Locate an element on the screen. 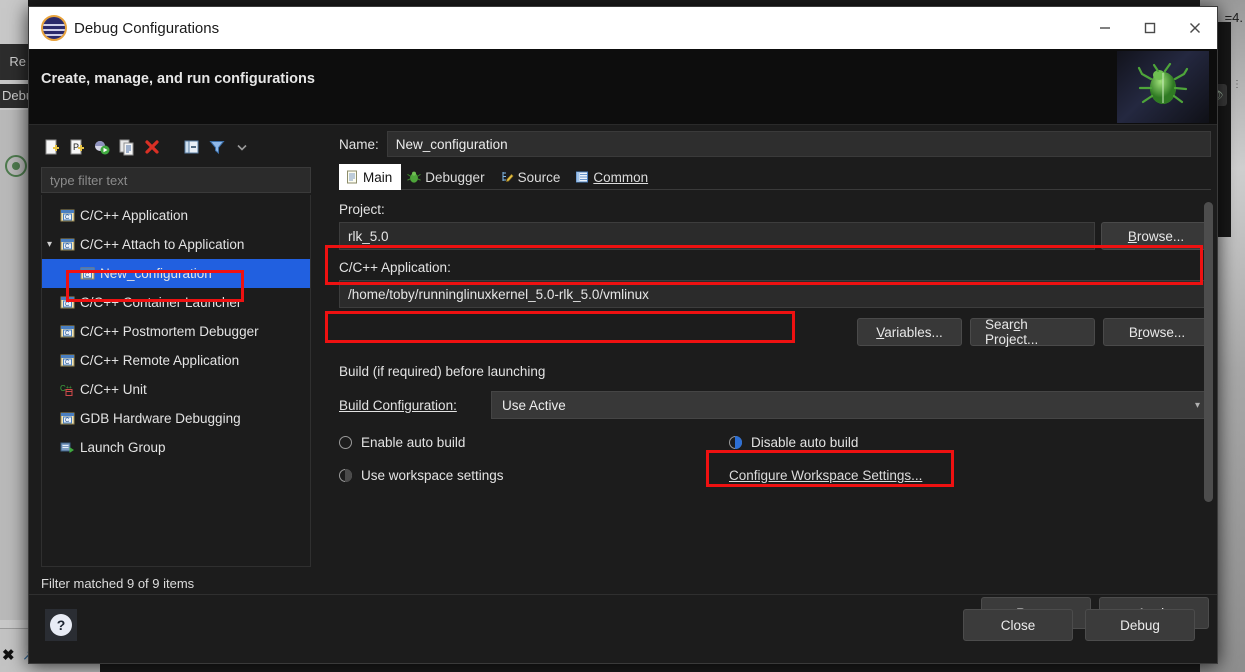  delete-icon is located at coordinates (152, 147).